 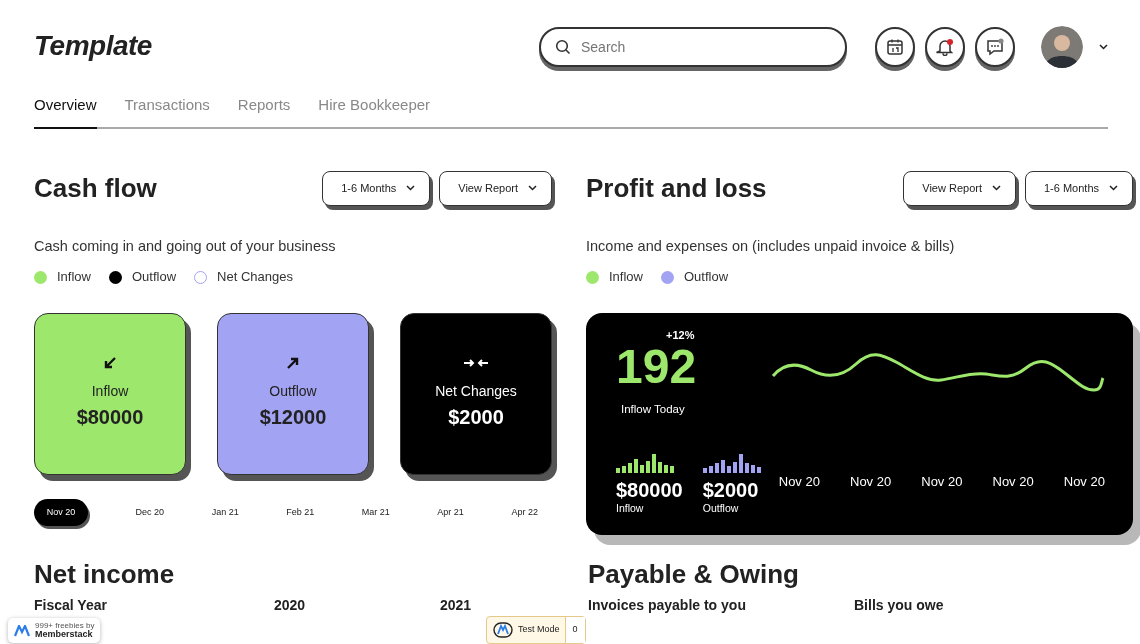 What do you see at coordinates (693, 47) in the screenshot?
I see `search-field: Search` at bounding box center [693, 47].